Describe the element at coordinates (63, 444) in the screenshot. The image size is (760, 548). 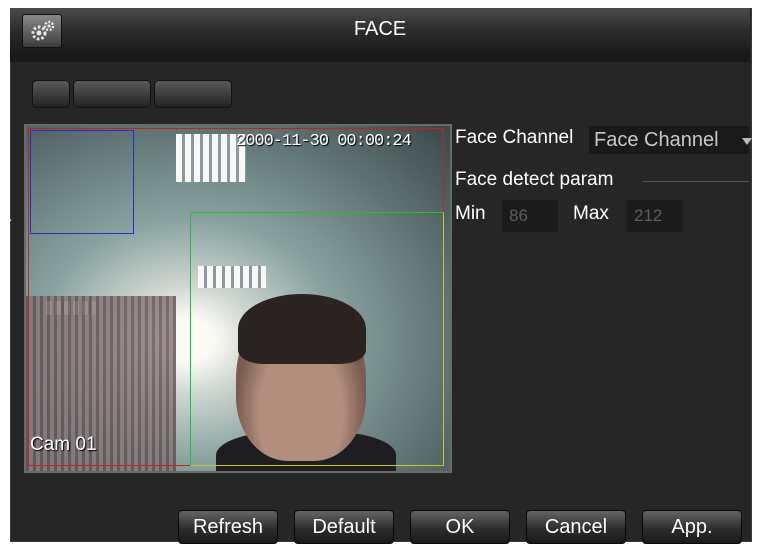
I see `camera-name-overlay: Cam 01` at that location.